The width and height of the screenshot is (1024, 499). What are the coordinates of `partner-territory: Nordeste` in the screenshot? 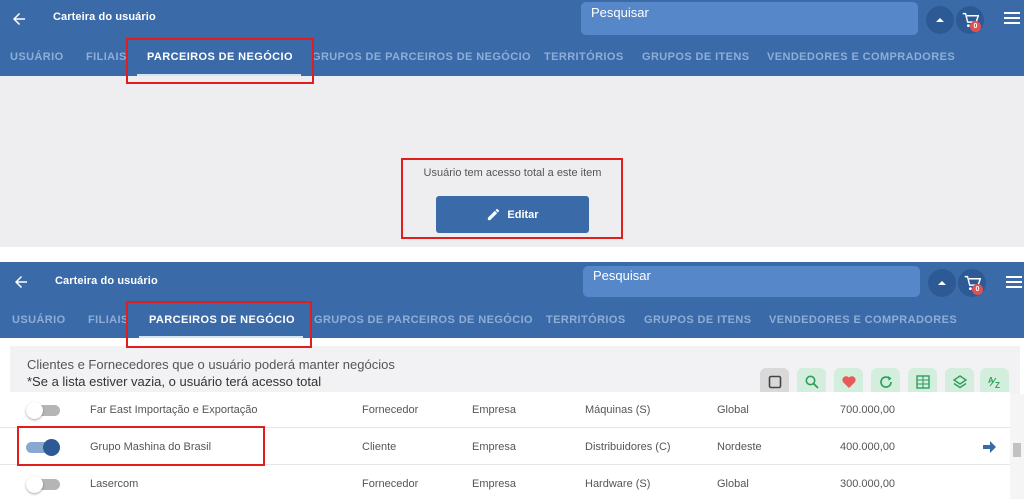 It's located at (739, 447).